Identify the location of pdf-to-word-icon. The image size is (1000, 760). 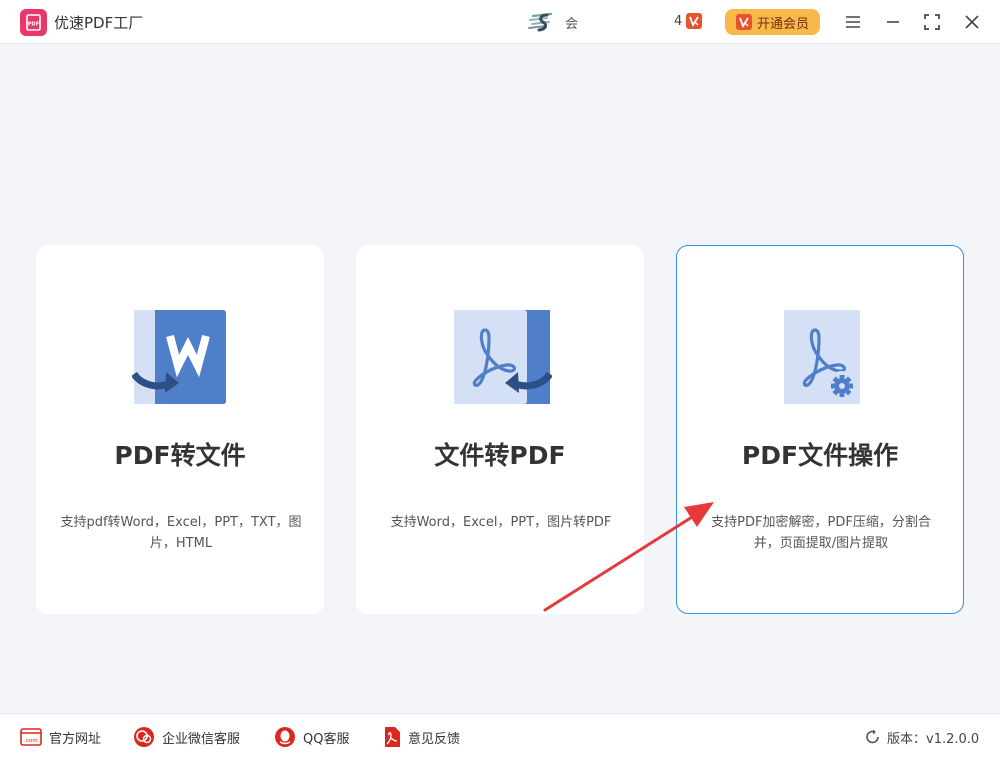
(179, 357).